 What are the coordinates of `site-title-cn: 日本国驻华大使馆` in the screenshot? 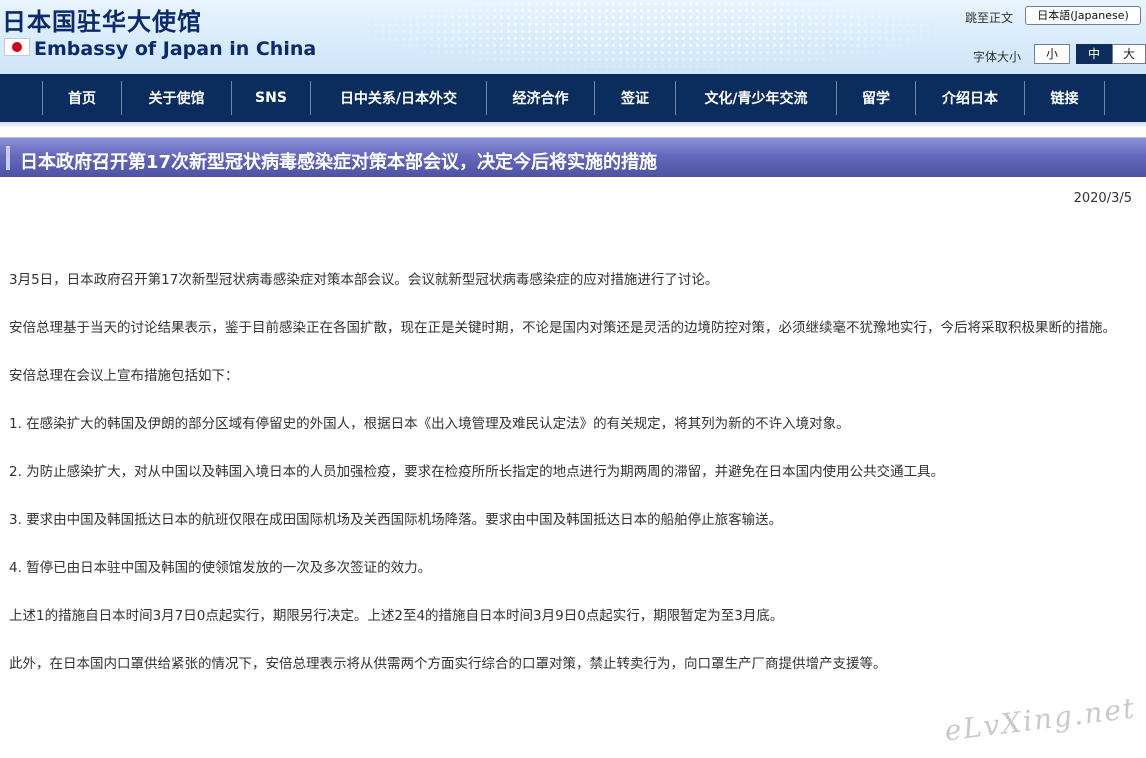 It's located at (102, 19).